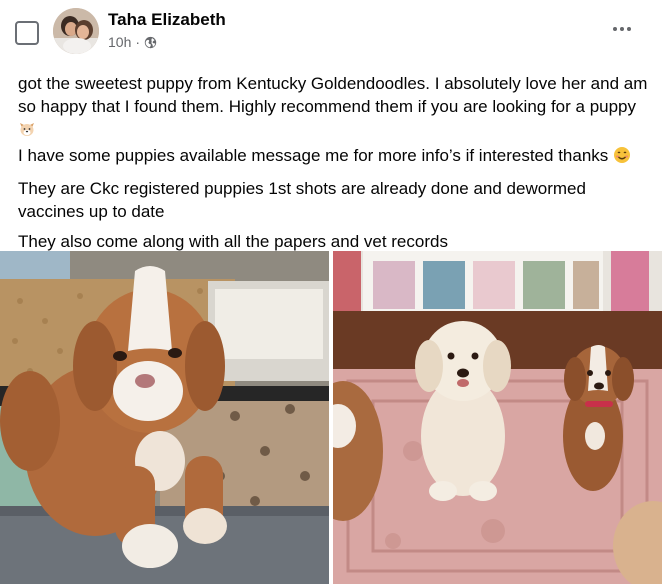 The width and height of the screenshot is (662, 584). I want to click on more-options-icon, so click(622, 29).